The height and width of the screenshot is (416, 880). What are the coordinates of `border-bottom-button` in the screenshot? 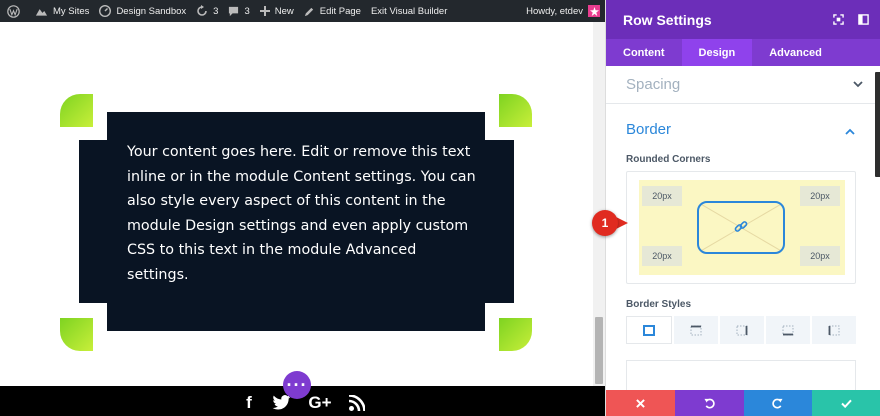 It's located at (788, 330).